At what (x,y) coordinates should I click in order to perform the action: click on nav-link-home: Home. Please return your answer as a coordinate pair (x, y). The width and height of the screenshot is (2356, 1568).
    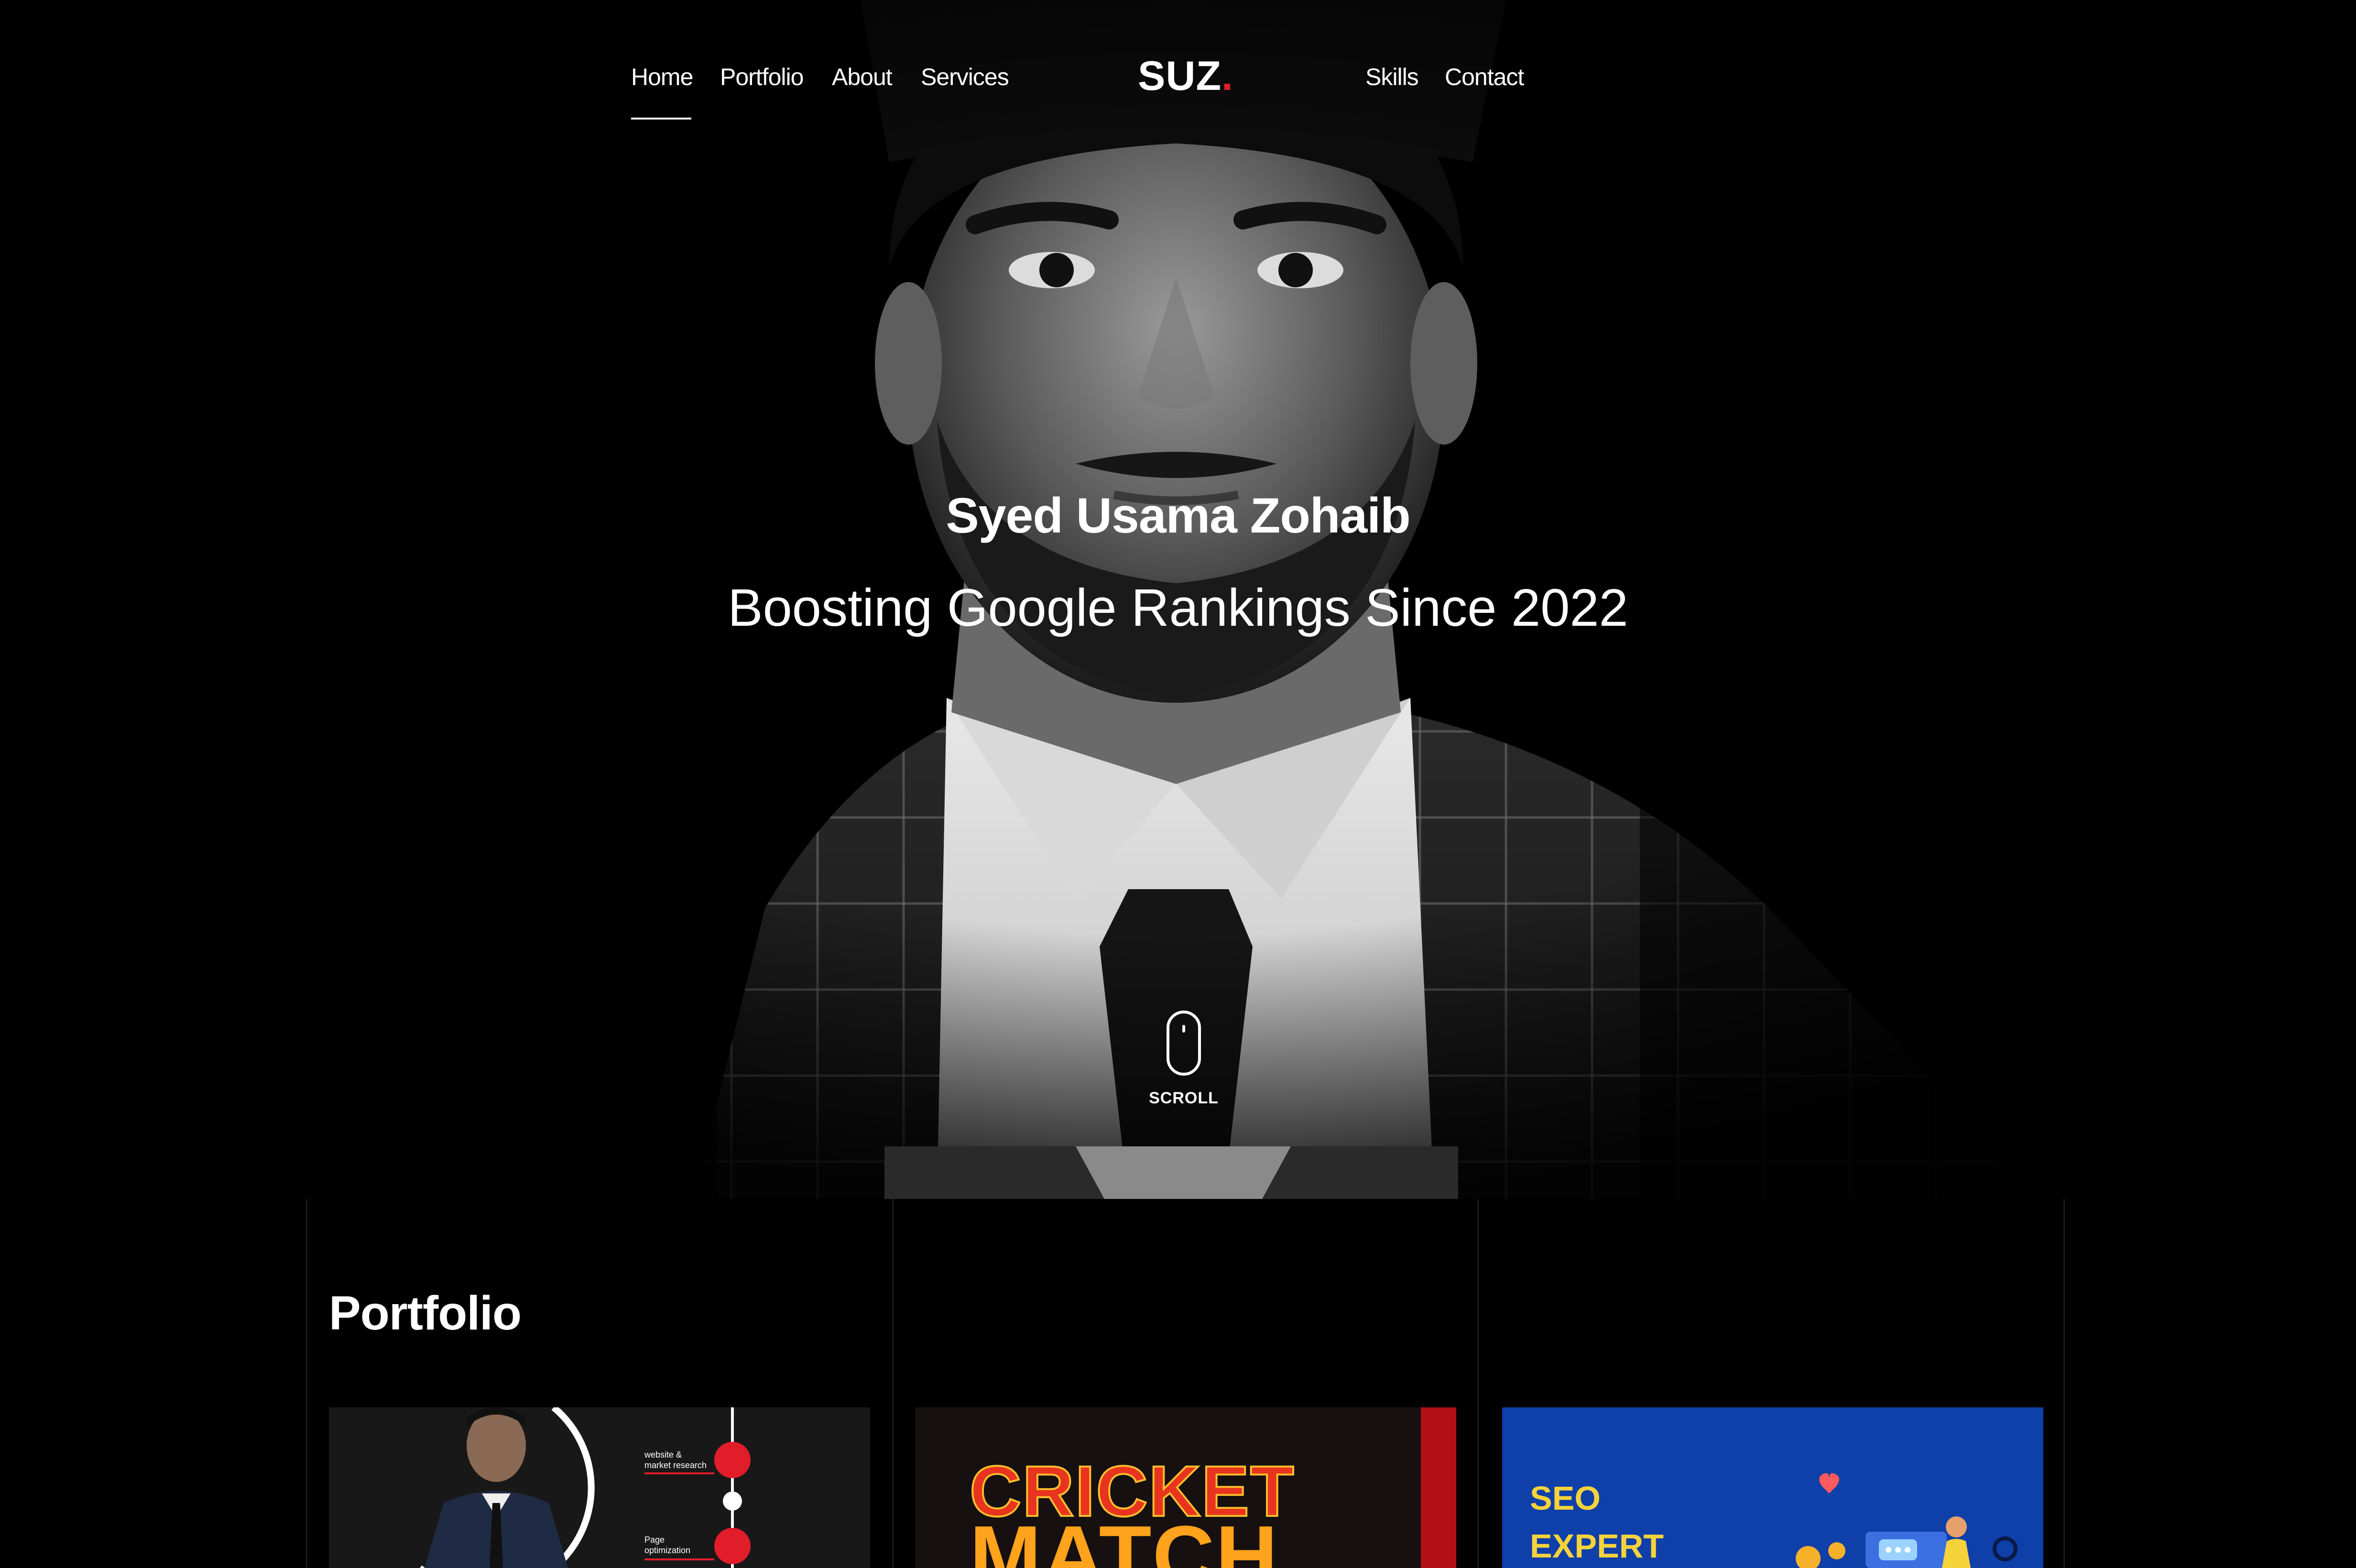
    Looking at the image, I should click on (662, 77).